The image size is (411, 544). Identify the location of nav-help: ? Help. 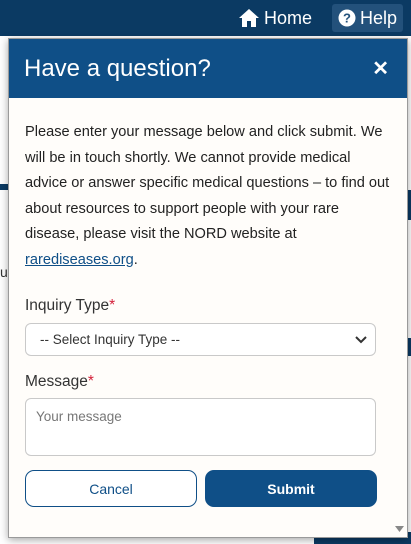
(368, 18).